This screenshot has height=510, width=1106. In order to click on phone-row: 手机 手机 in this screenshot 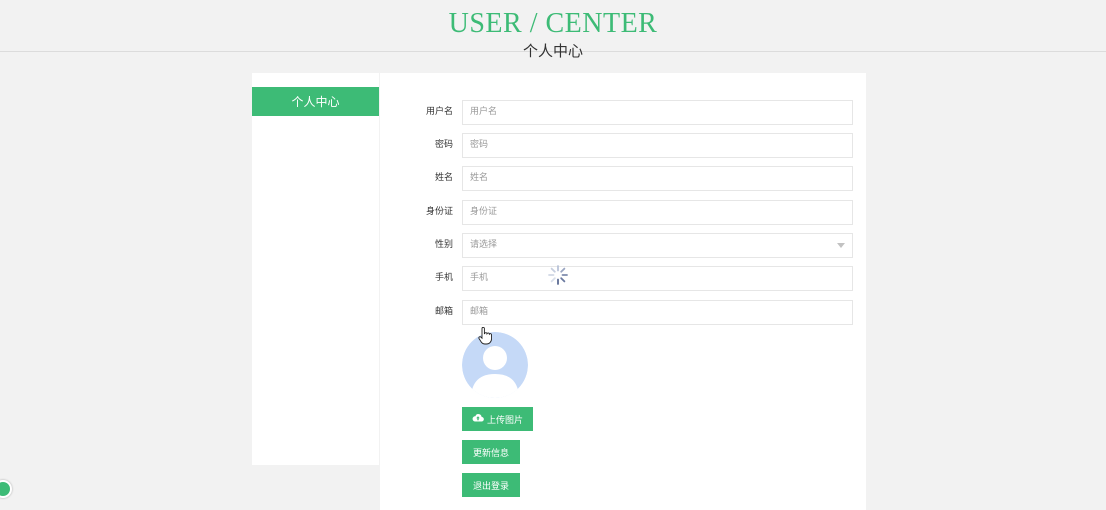, I will do `click(623, 278)`.